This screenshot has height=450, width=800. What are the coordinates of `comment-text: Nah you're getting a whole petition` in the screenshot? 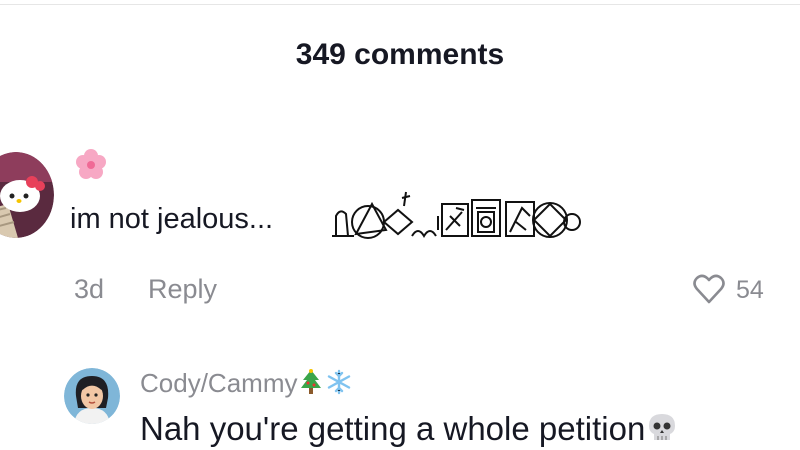 It's located at (409, 429).